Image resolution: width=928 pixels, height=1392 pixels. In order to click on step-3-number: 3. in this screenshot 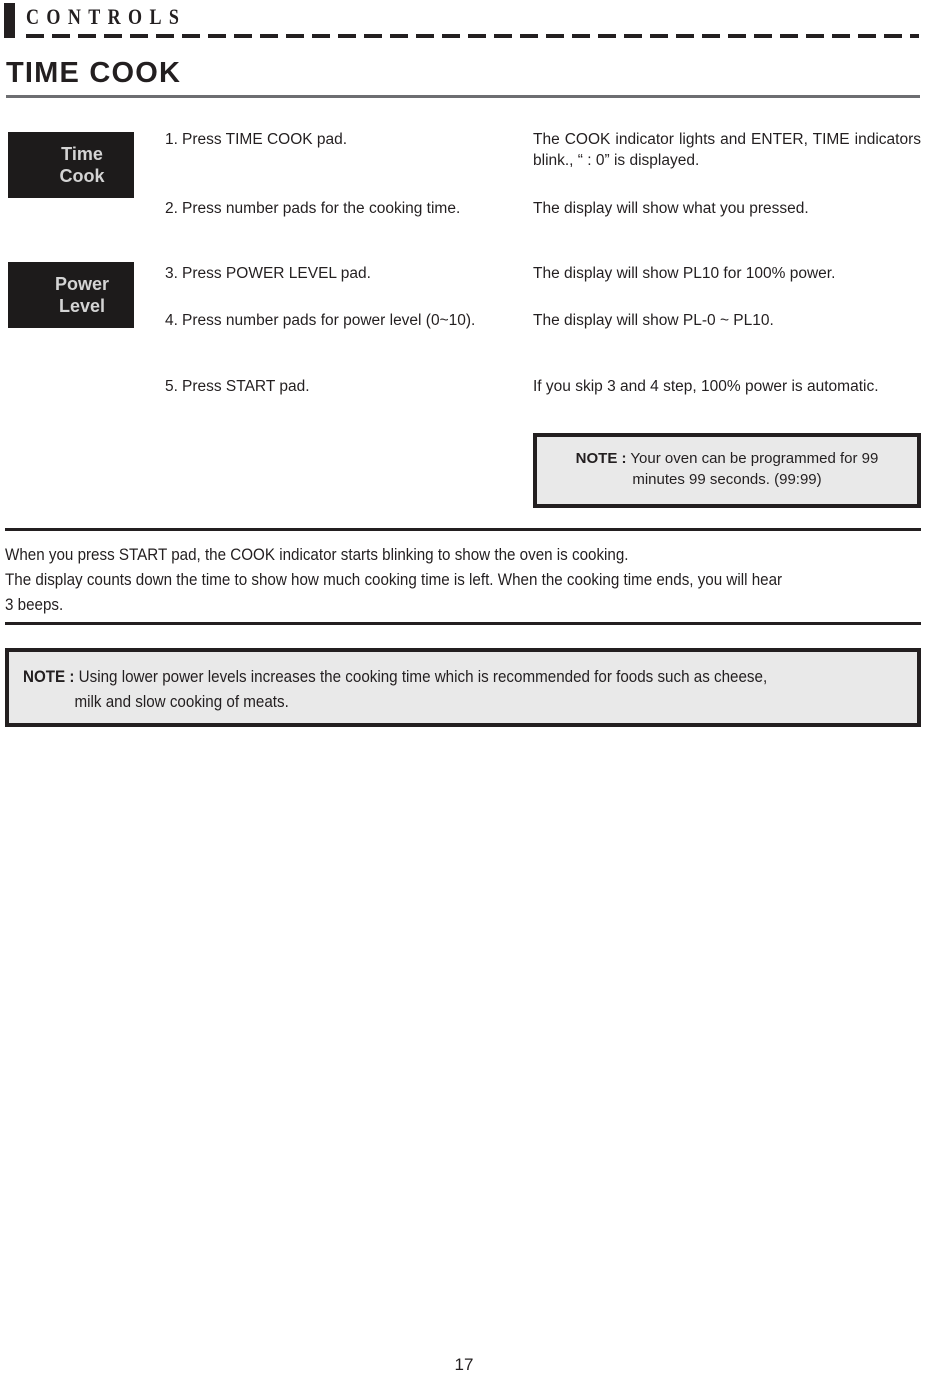, I will do `click(171, 273)`.